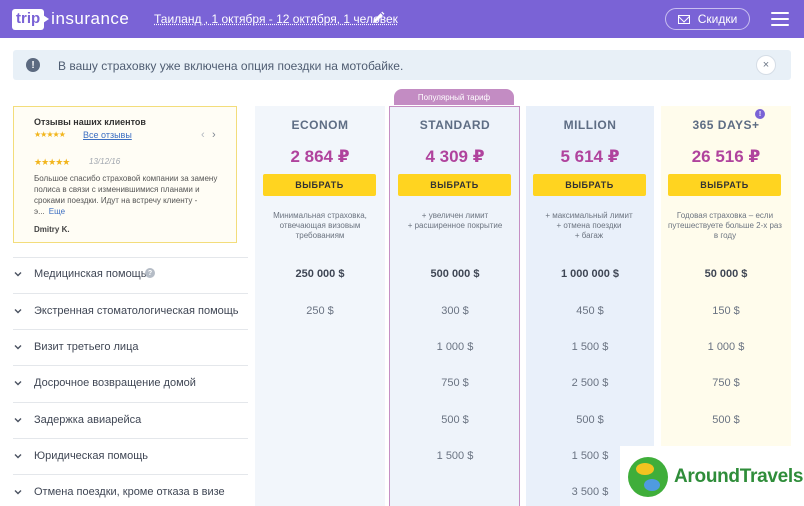  I want to click on plan-price: 26 516 ₽, so click(726, 156).